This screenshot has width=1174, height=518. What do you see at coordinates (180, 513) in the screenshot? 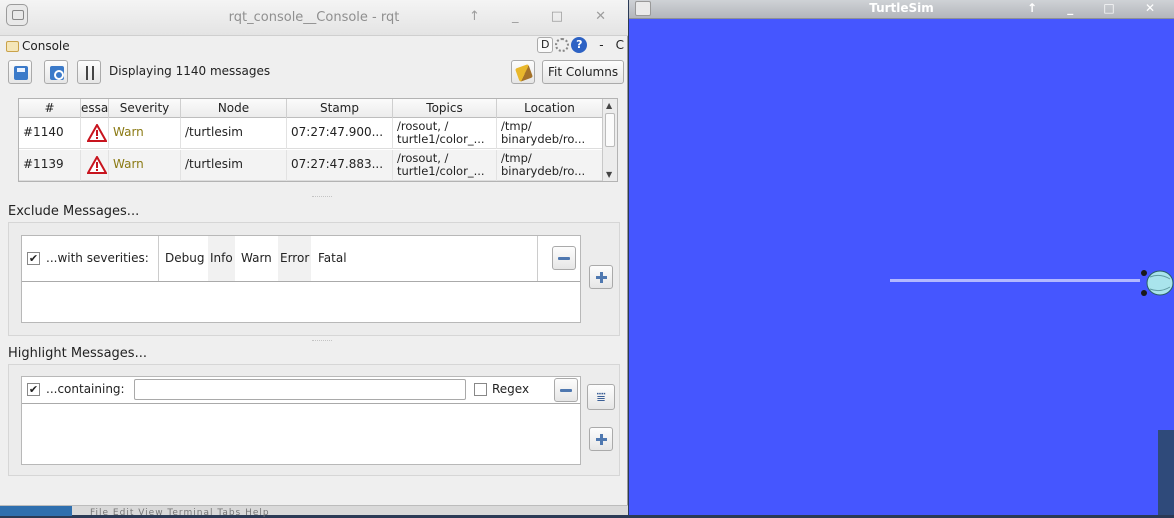
I see `terminal-menubar: File Edit View Terminal Tabs Help` at bounding box center [180, 513].